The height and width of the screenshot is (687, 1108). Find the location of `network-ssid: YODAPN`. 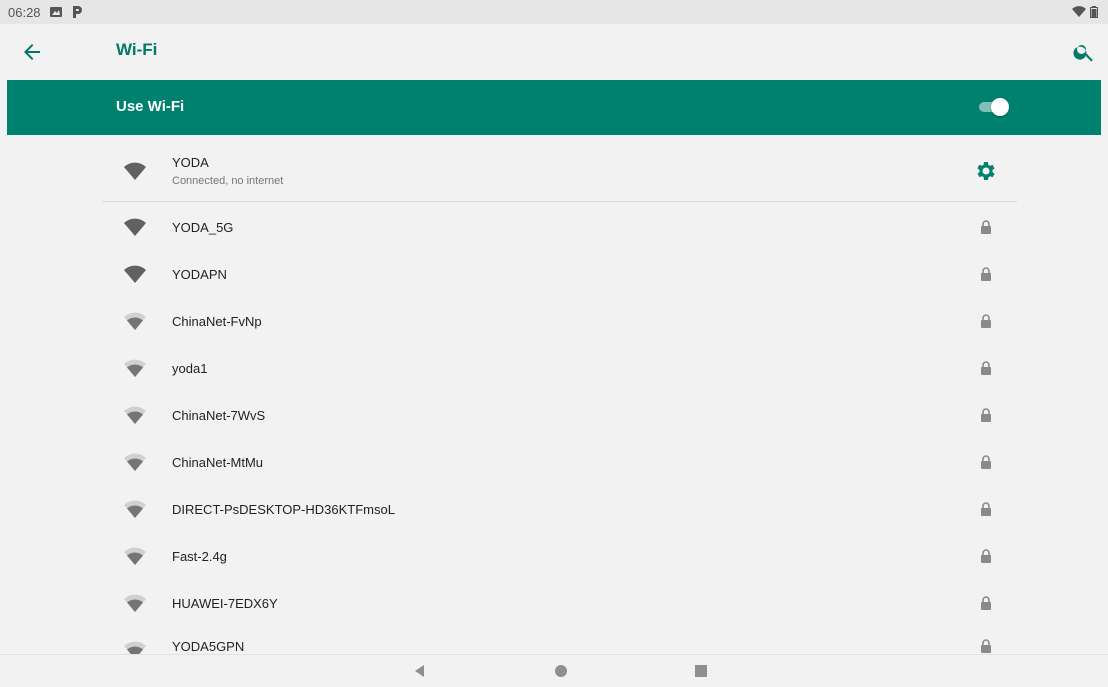

network-ssid: YODAPN is located at coordinates (199, 274).